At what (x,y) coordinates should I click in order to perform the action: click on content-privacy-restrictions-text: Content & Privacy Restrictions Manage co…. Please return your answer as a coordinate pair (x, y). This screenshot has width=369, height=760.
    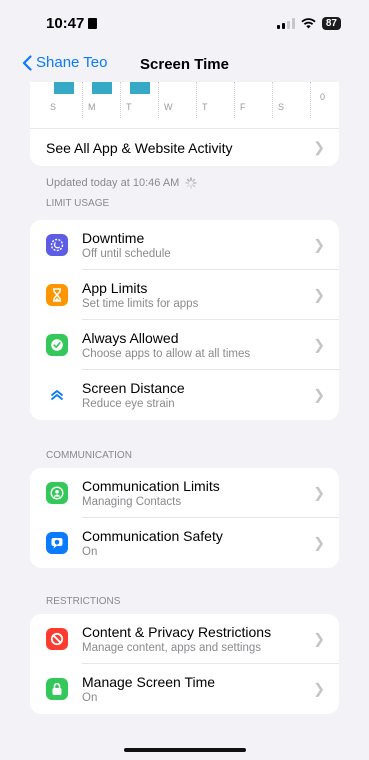
    Looking at the image, I should click on (210, 639).